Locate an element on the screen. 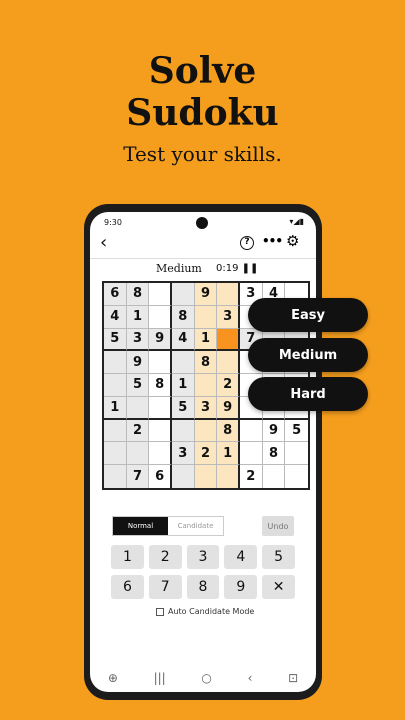 The width and height of the screenshot is (405, 720). toolbar-divider is located at coordinates (203, 258).